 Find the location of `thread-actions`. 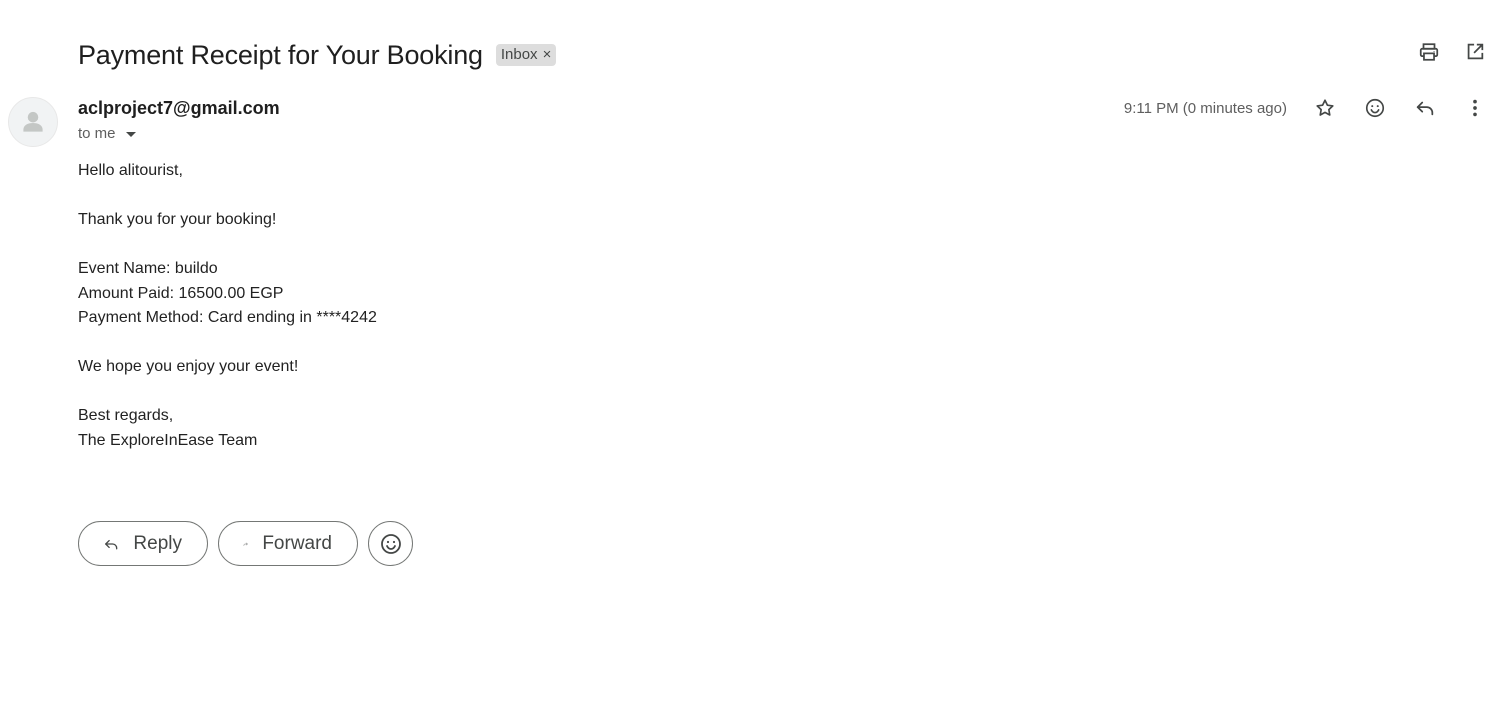

thread-actions is located at coordinates (1452, 52).